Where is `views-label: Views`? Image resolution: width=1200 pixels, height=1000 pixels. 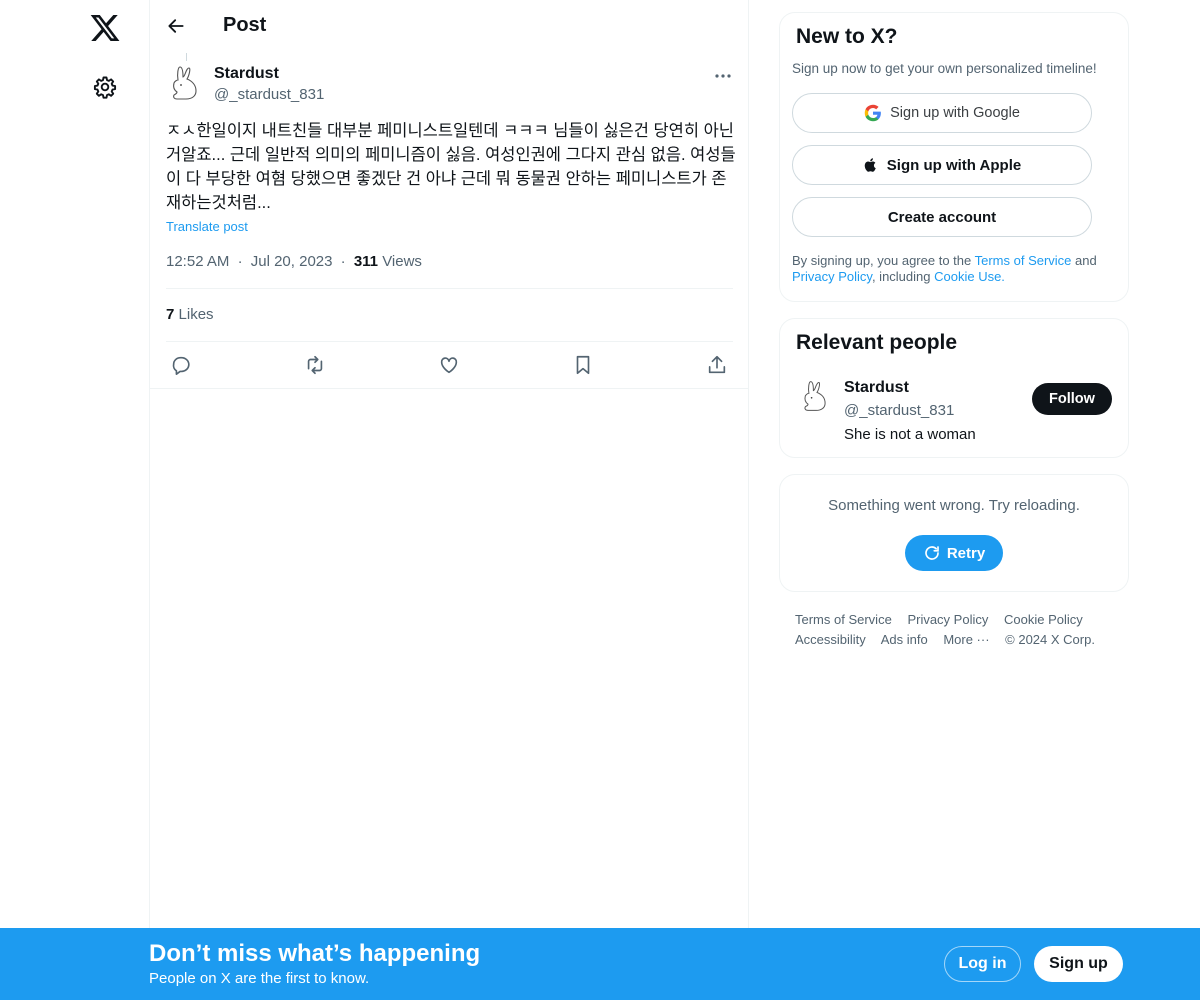 views-label: Views is located at coordinates (402, 261).